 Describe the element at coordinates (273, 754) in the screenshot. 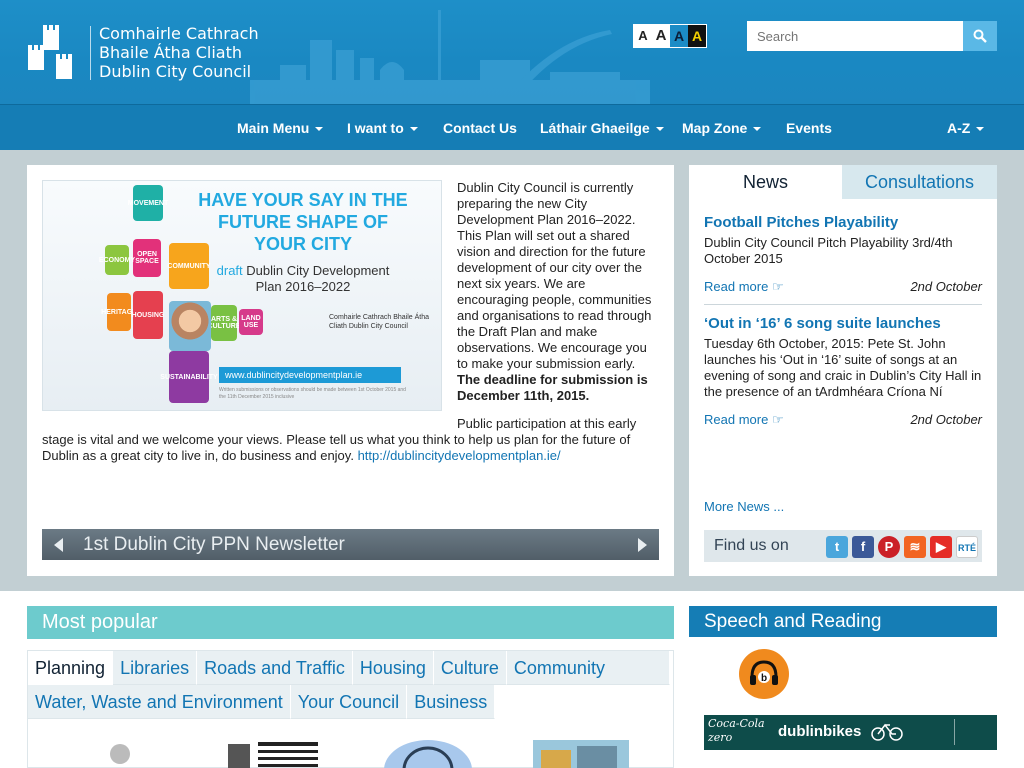

I see `planning-document-icon` at that location.